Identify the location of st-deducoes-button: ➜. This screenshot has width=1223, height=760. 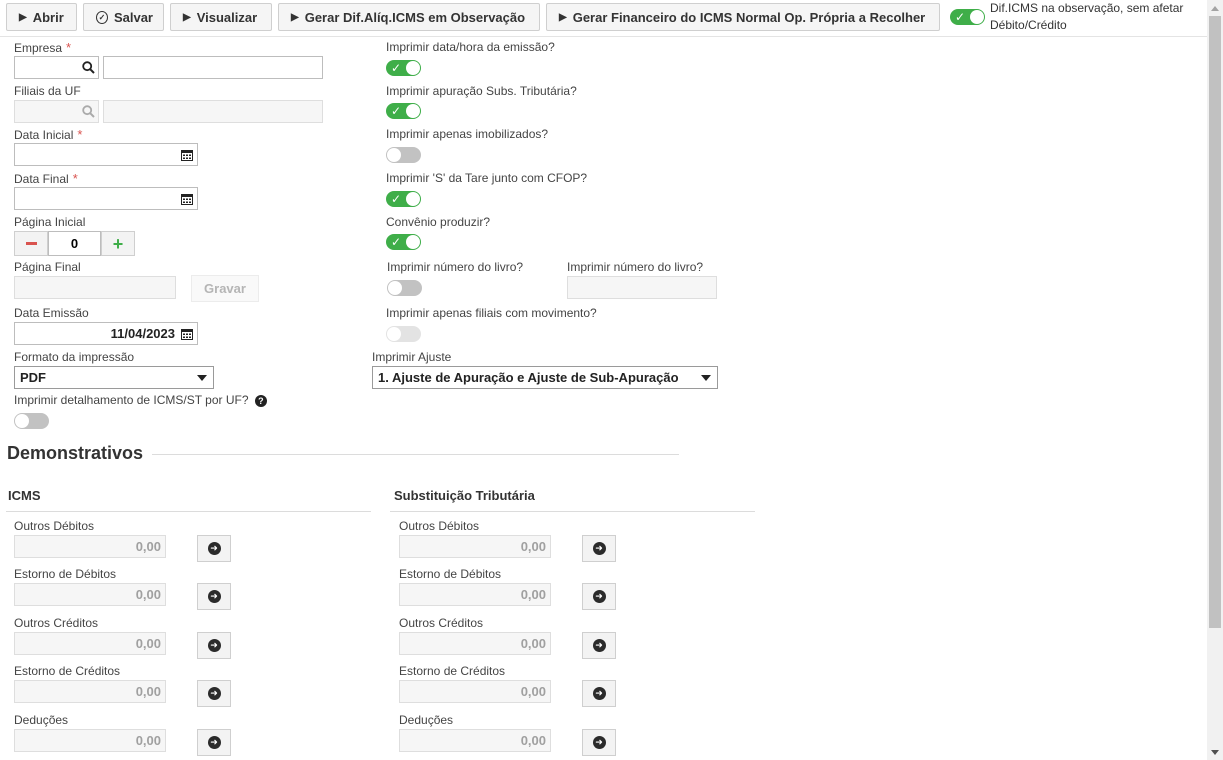
(599, 742).